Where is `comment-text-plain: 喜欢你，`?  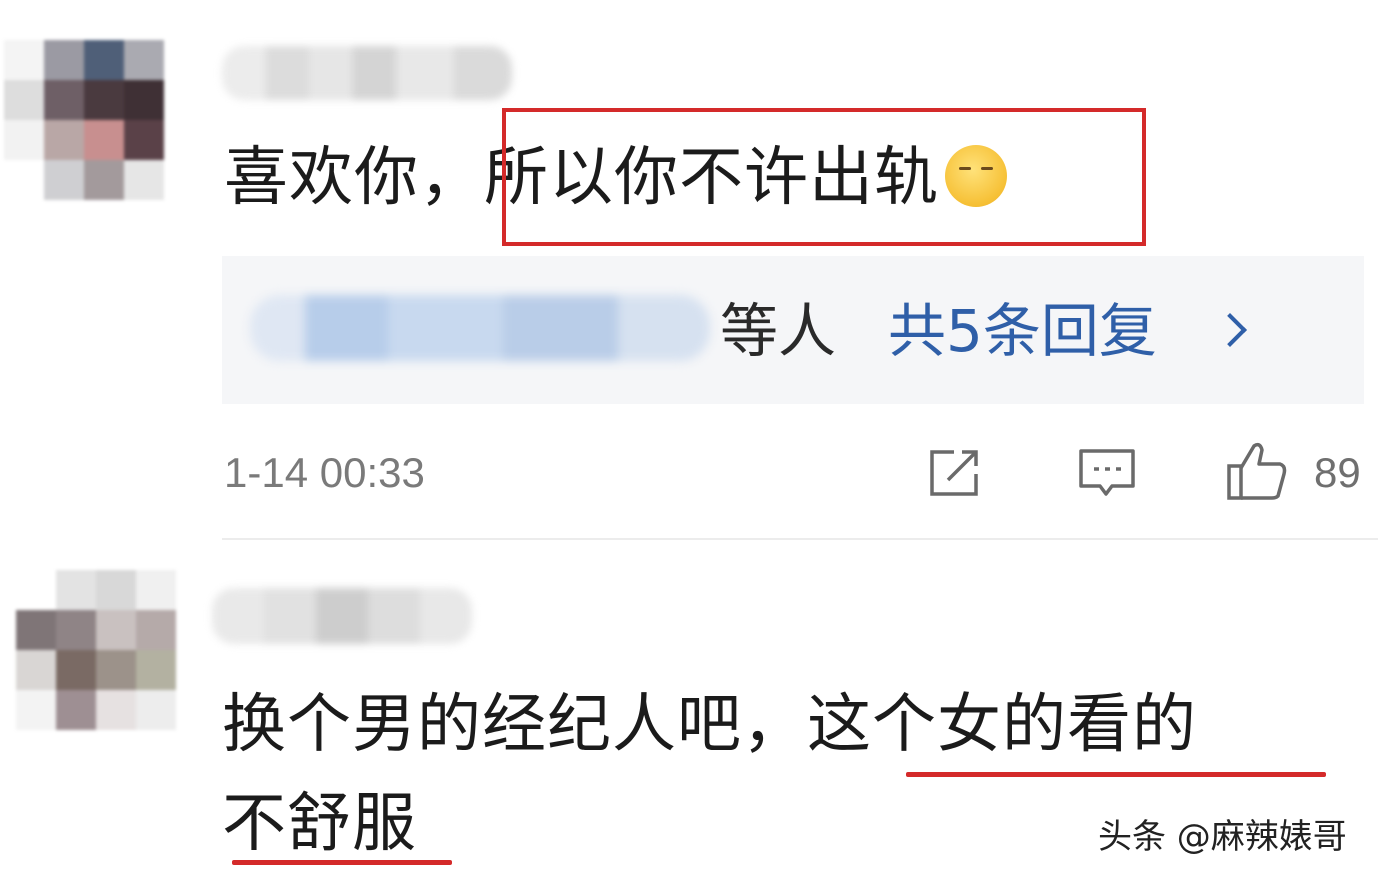 comment-text-plain: 喜欢你， is located at coordinates (354, 178).